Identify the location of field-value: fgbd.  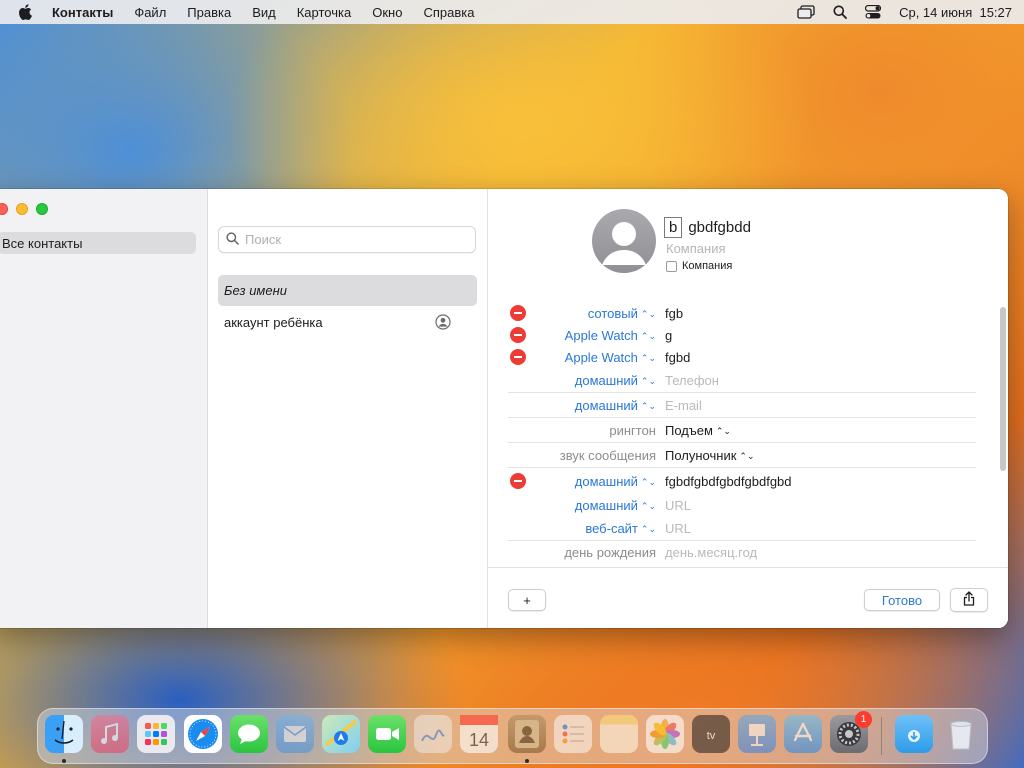
(677, 357).